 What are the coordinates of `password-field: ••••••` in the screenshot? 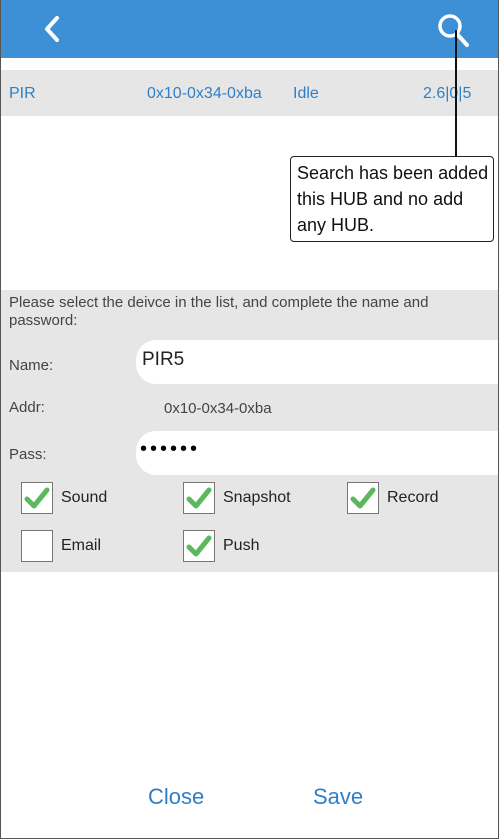 It's located at (310, 449).